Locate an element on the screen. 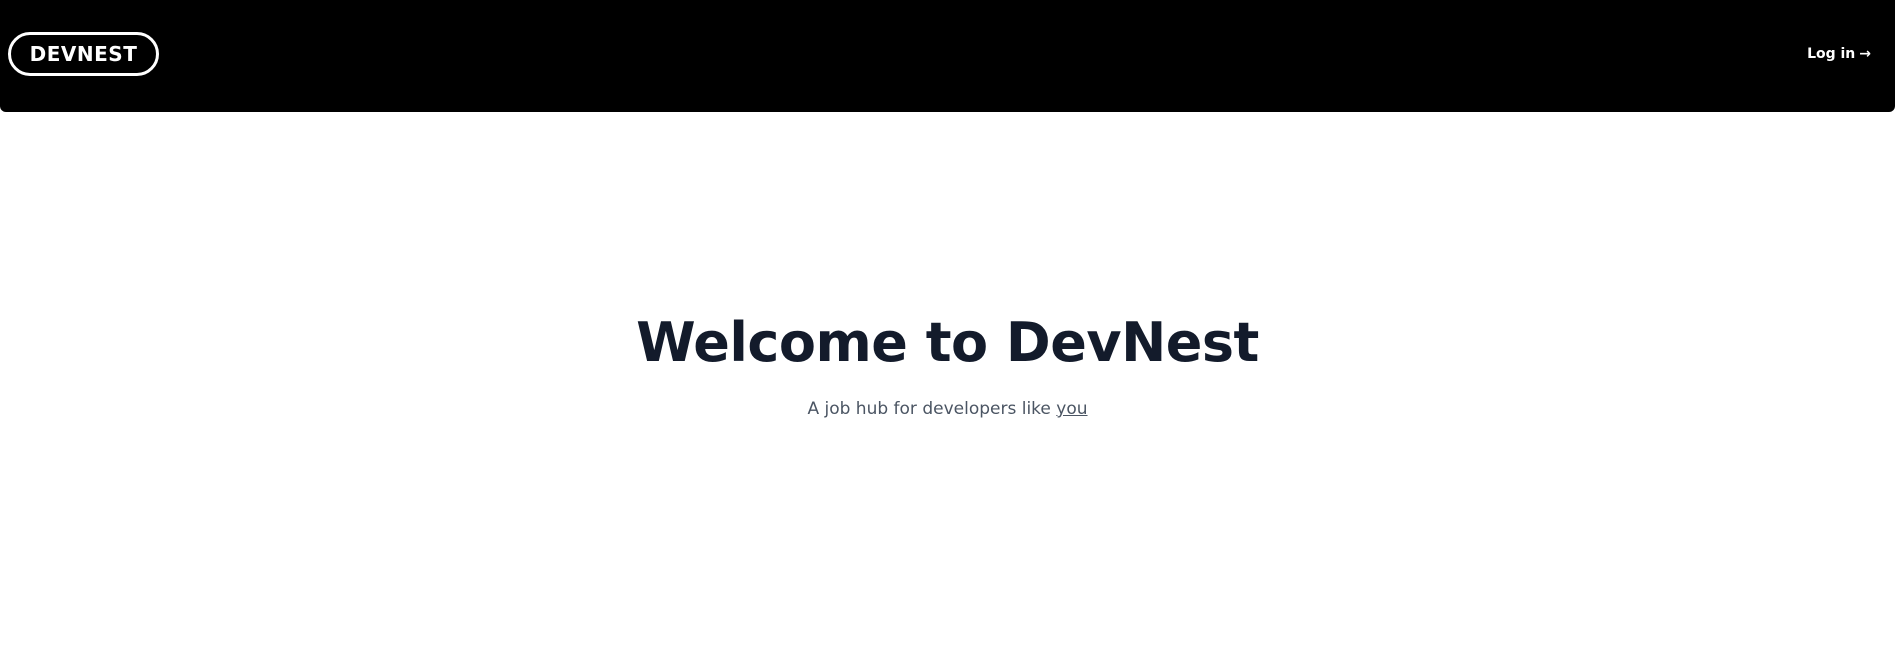 This screenshot has height=645, width=1895. logo-text: DEVNEST is located at coordinates (83, 54).